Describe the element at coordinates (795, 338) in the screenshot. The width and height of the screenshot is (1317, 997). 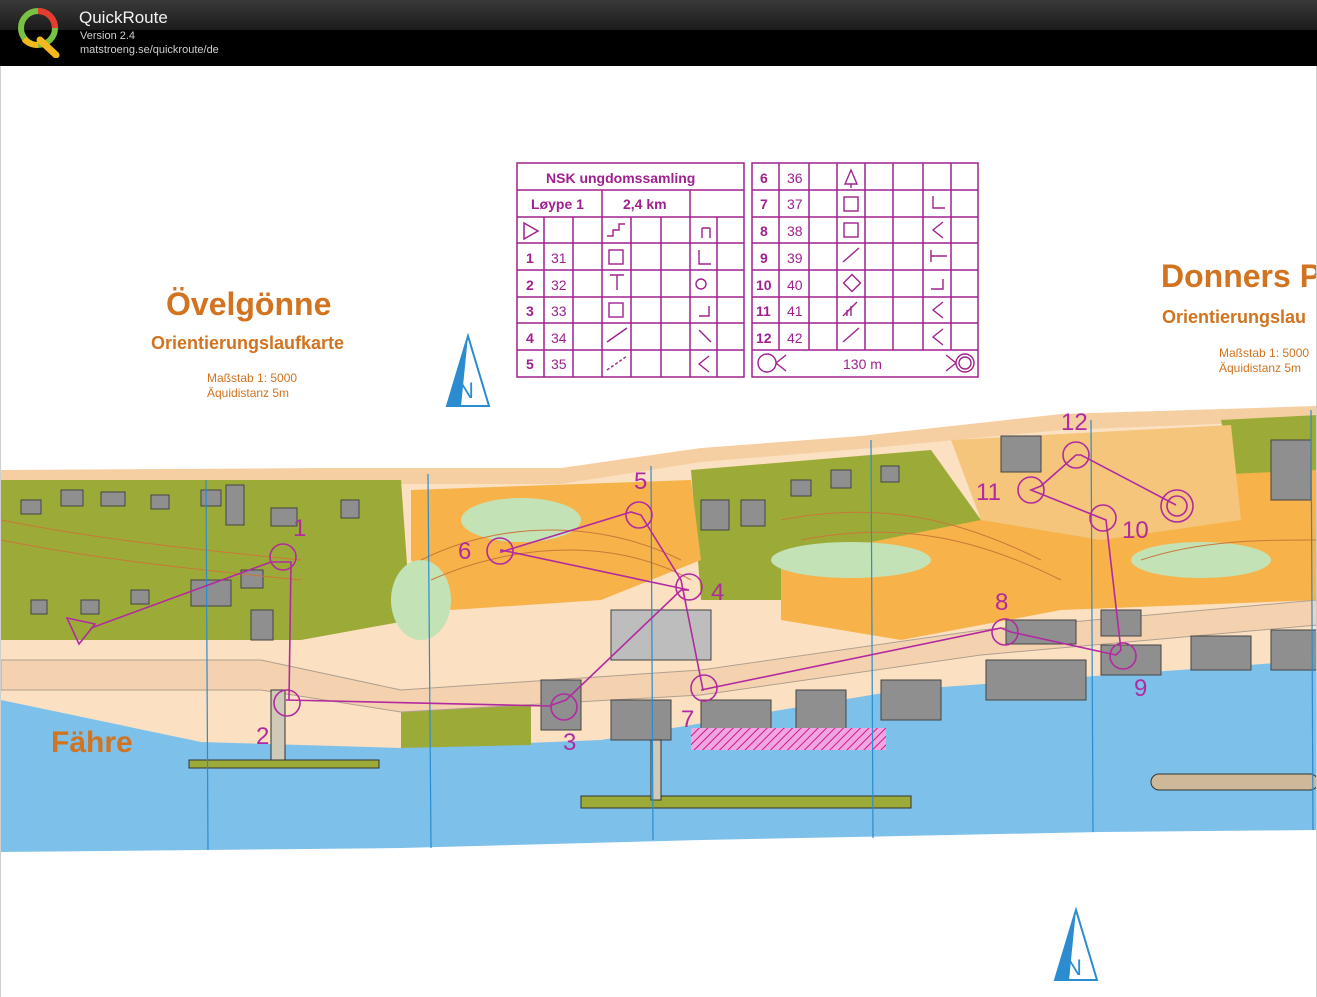
I see `svg-text: 42` at that location.